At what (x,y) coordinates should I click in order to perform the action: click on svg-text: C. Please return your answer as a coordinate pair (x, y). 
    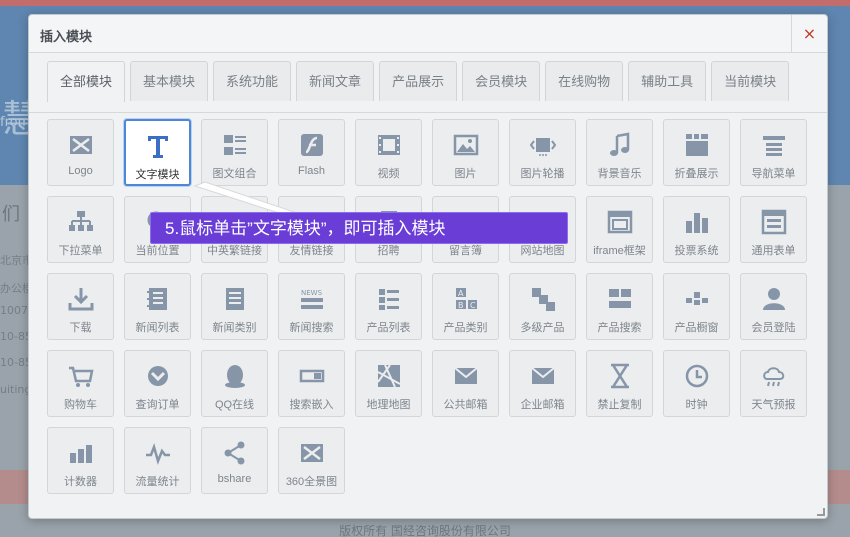
    Looking at the image, I should click on (473, 305).